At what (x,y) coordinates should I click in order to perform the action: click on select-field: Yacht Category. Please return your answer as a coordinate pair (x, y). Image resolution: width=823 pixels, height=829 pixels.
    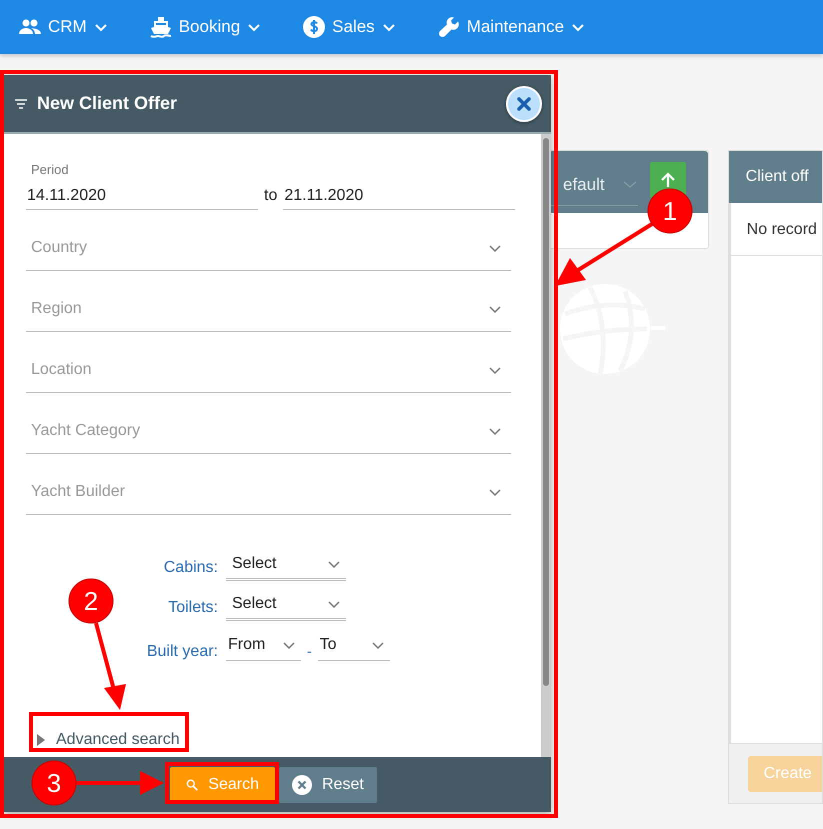
    Looking at the image, I should click on (268, 431).